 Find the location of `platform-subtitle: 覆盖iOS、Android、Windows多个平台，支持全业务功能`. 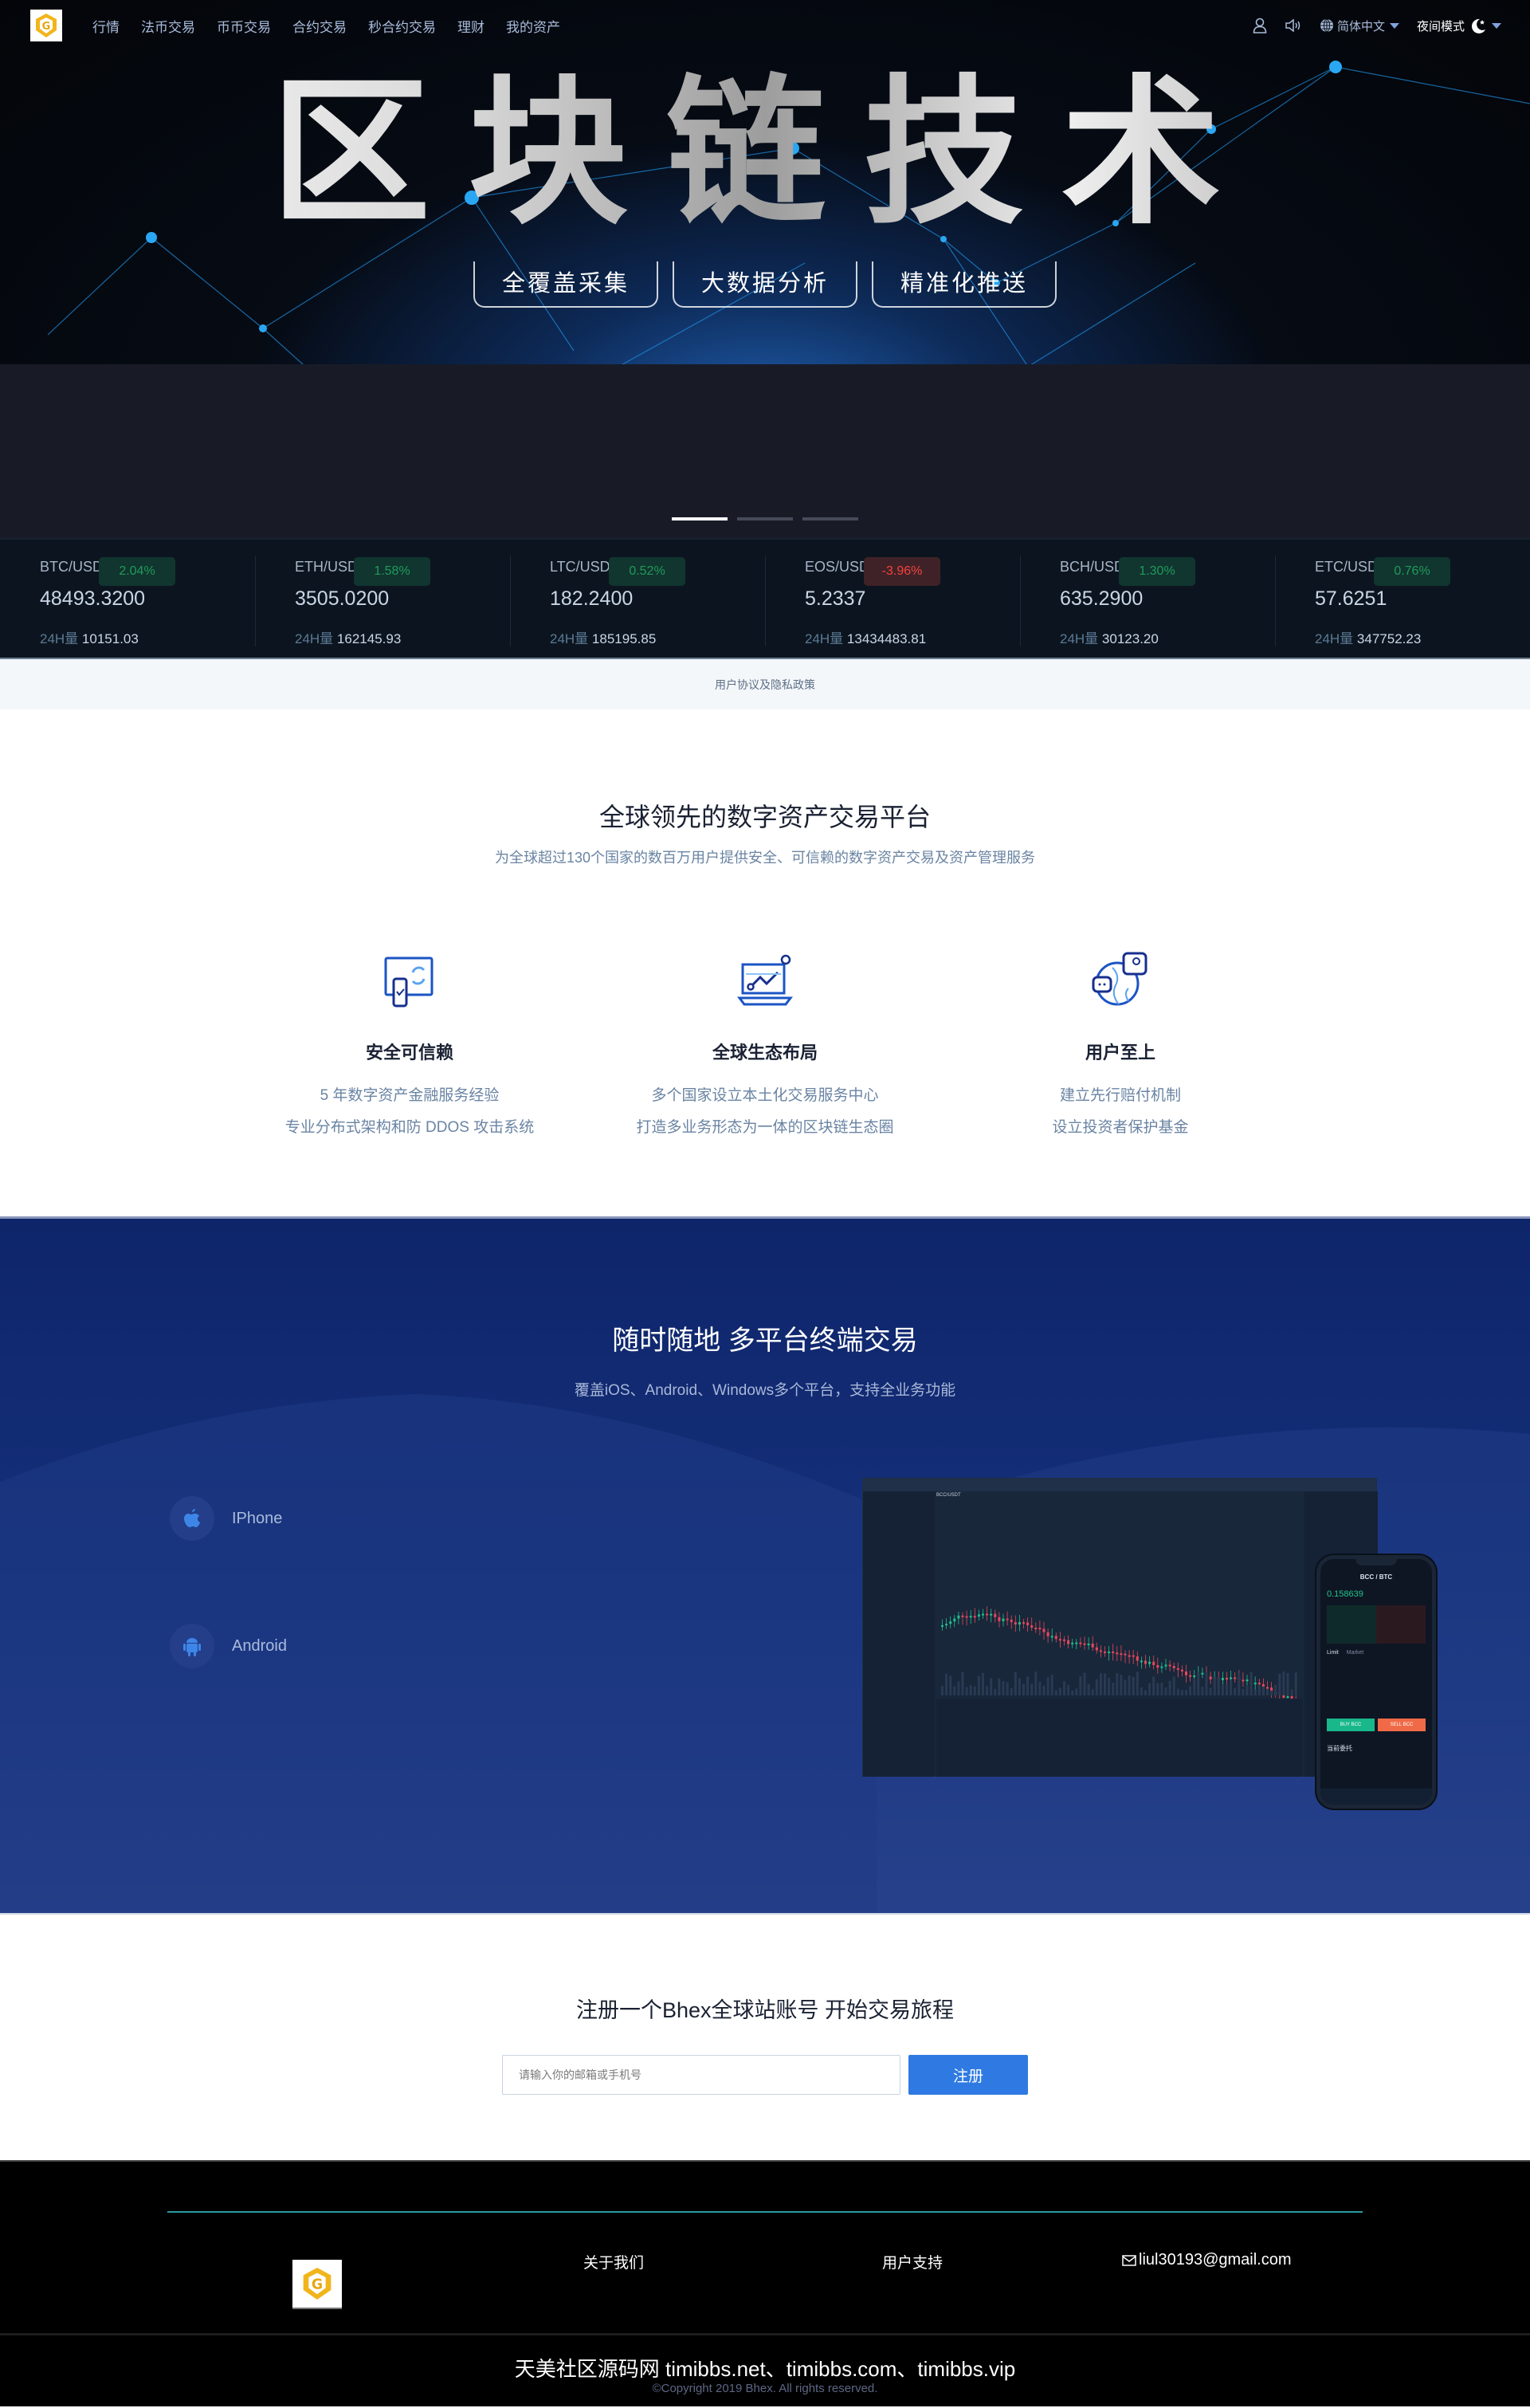

platform-subtitle: 覆盖iOS、Android、Windows多个平台，支持全业务功能 is located at coordinates (765, 1390).